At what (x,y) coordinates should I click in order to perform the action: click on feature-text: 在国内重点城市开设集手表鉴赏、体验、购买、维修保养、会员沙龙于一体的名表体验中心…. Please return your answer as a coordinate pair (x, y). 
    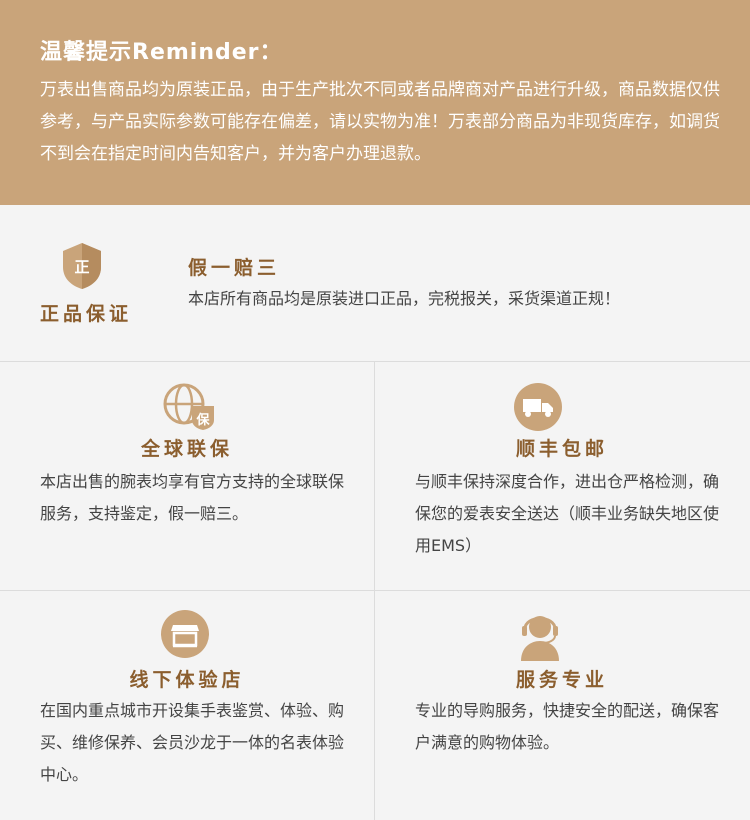
    Looking at the image, I should click on (192, 742).